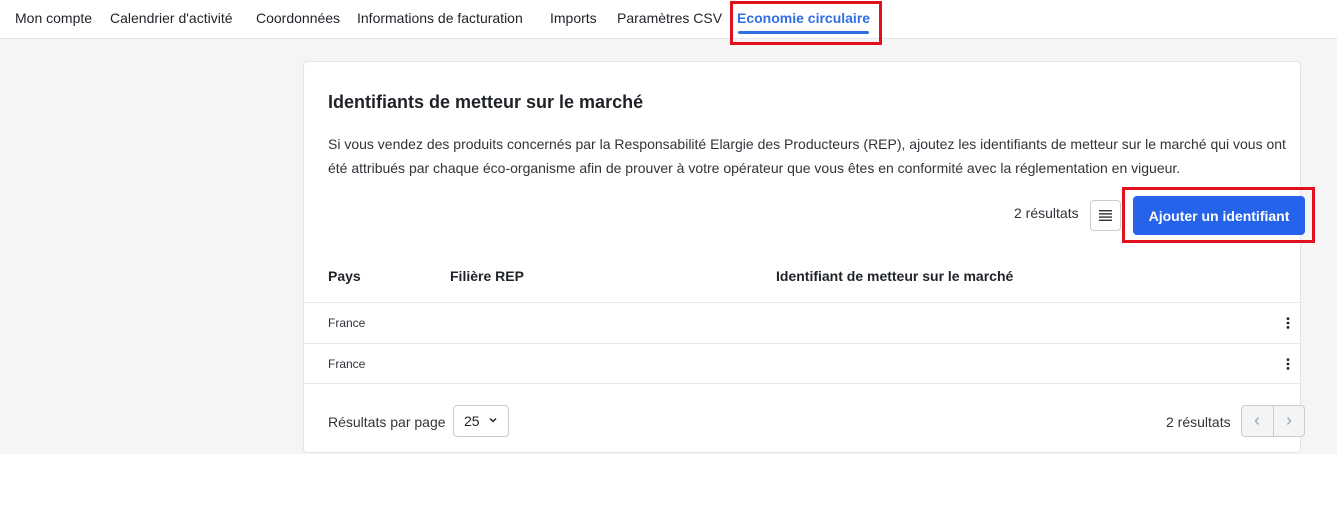 This screenshot has width=1337, height=513. I want to click on column-header-identifiant: Identifiant de metteur sur le marché, so click(895, 276).